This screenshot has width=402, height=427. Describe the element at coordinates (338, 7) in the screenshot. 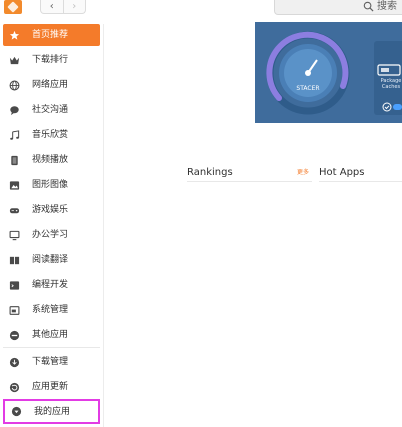

I see `search-input: 搜索` at that location.